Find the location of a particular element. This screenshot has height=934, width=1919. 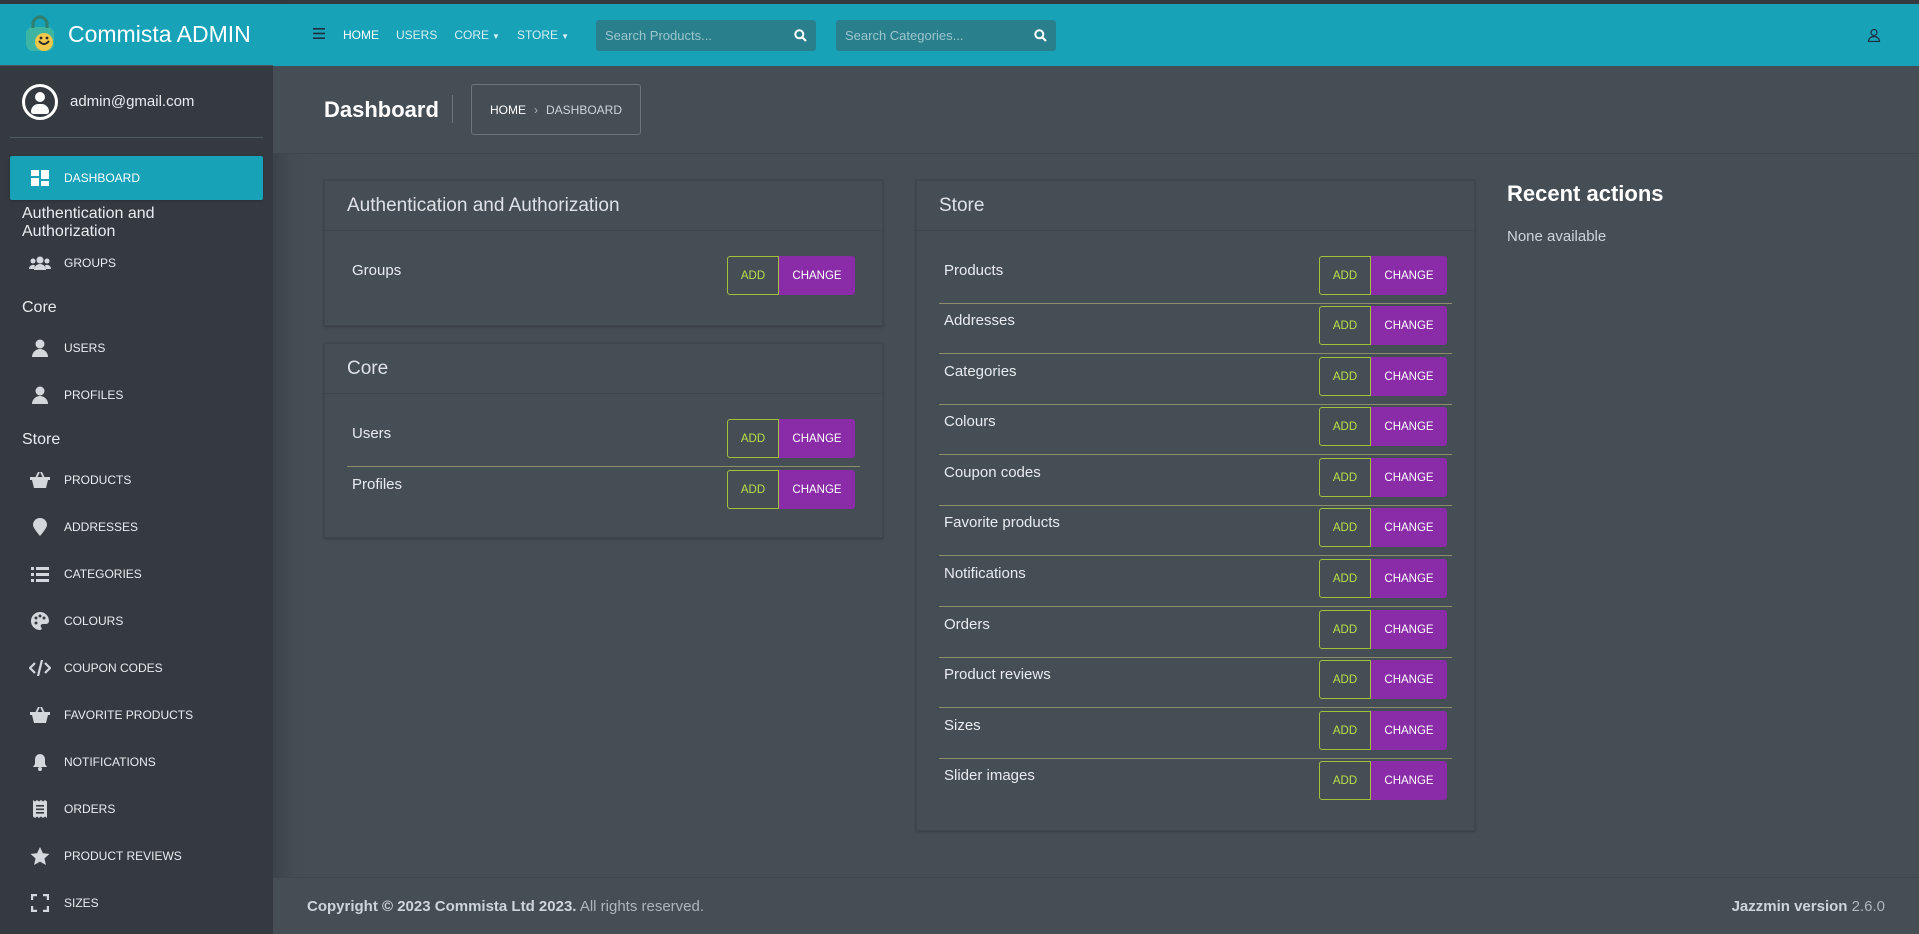

sidebar-item-products: Products is located at coordinates (136, 480).